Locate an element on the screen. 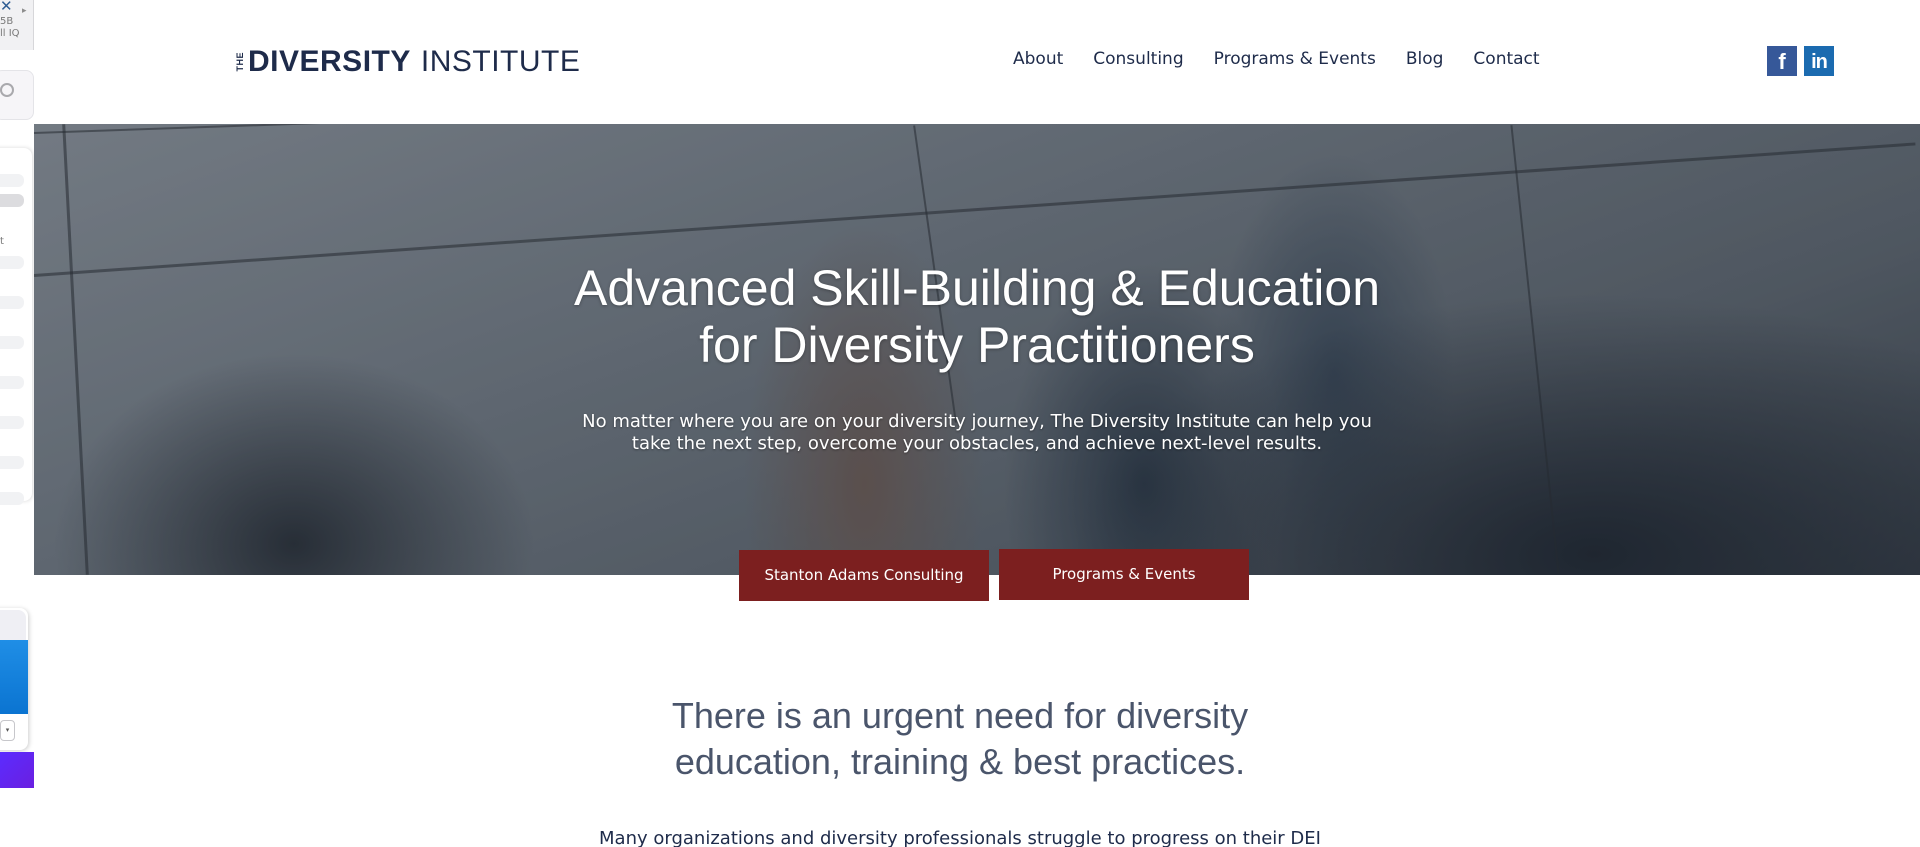  programs-events-button: Programs & Events is located at coordinates (1124, 574).